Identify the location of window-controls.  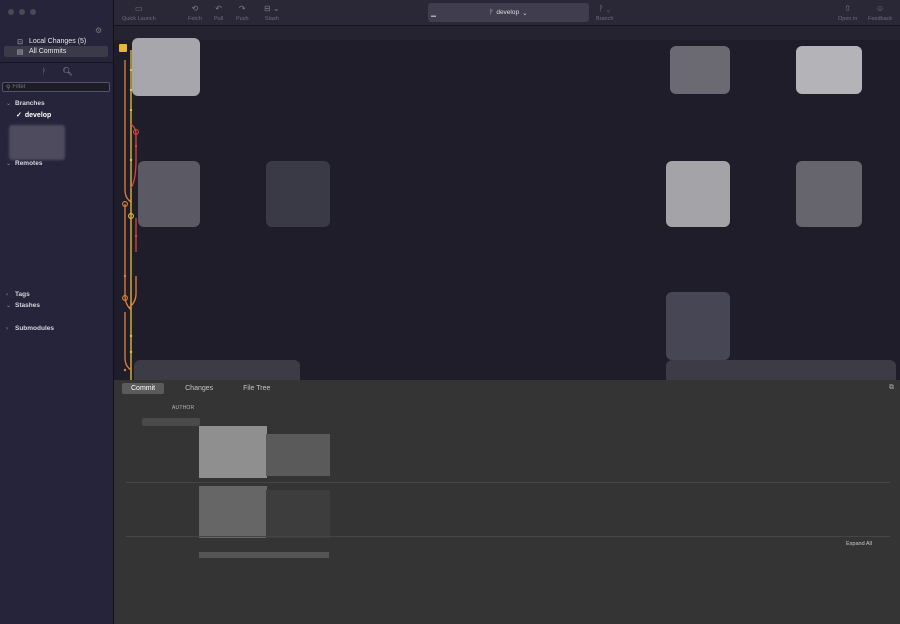
(22, 12).